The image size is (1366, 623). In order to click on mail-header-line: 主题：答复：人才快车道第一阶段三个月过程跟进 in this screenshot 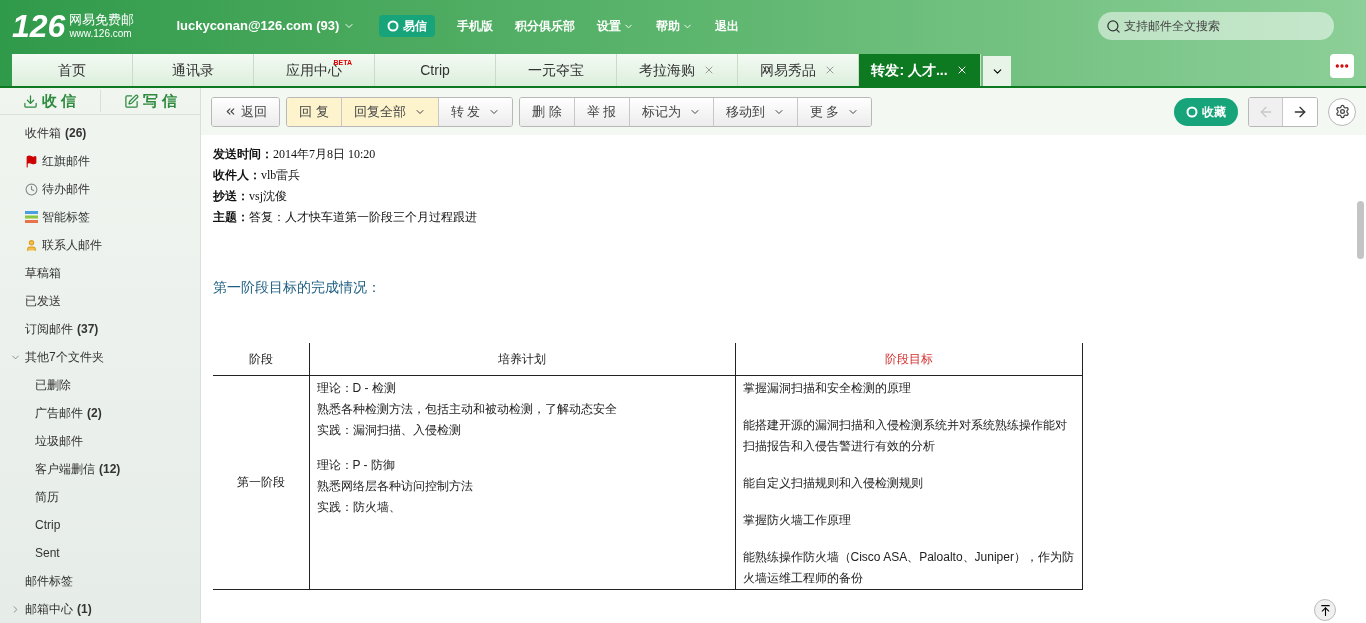, I will do `click(345, 217)`.